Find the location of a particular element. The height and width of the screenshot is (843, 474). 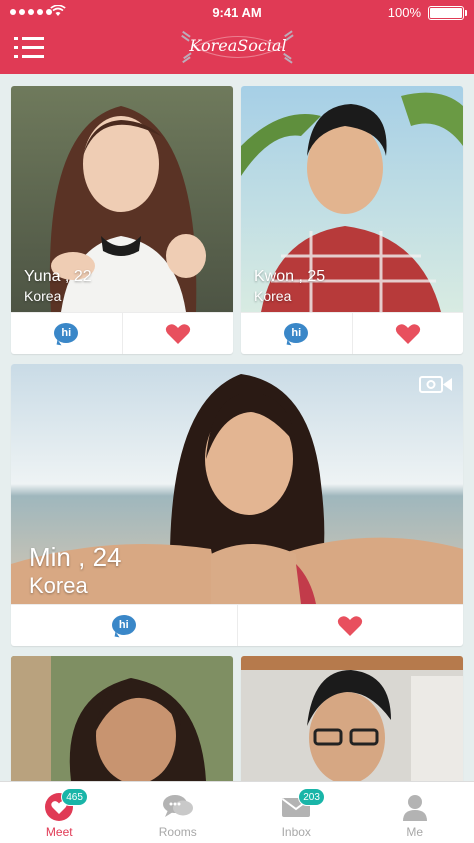

tab-label: Meet is located at coordinates (59, 832).